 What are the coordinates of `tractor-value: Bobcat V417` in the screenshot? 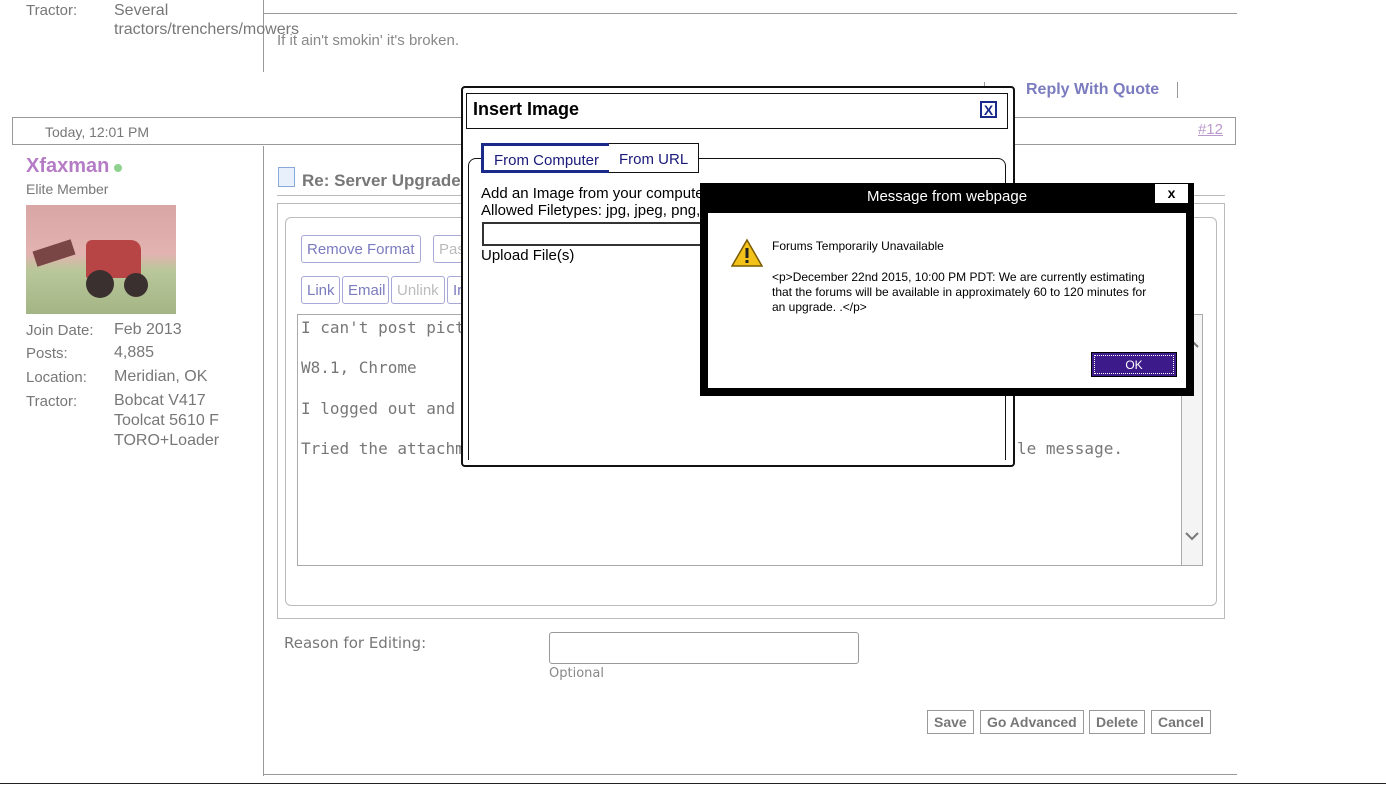 It's located at (160, 400).